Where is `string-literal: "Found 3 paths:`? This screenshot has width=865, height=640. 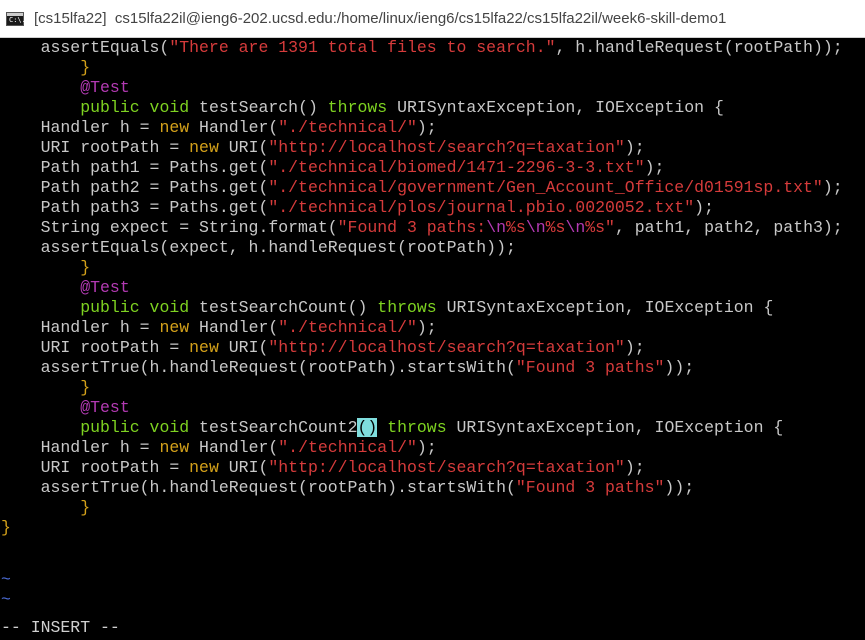 string-literal: "Found 3 paths: is located at coordinates (412, 227).